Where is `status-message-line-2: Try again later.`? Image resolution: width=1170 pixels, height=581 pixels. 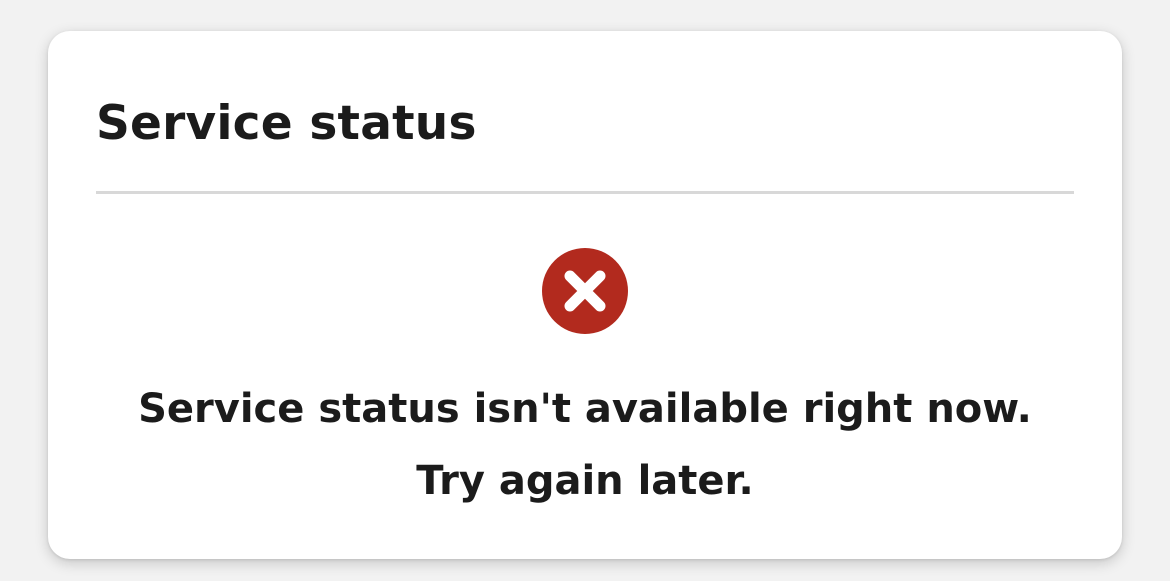
status-message-line-2: Try again later. is located at coordinates (585, 481).